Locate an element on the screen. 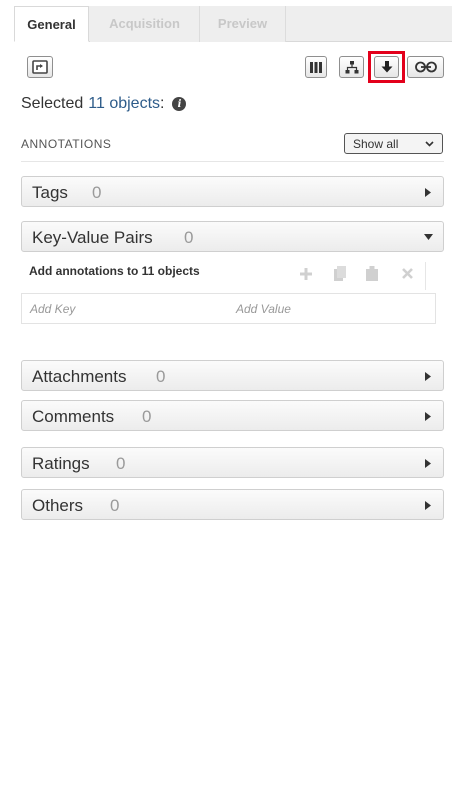 The width and height of the screenshot is (452, 800). selection-prefix: Selected is located at coordinates (52, 103).